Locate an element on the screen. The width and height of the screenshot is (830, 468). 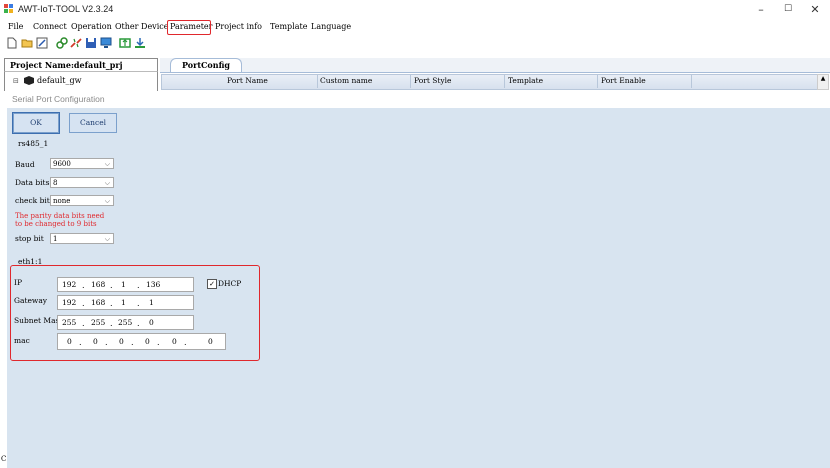
parameter-highlight-box is located at coordinates (189, 27).